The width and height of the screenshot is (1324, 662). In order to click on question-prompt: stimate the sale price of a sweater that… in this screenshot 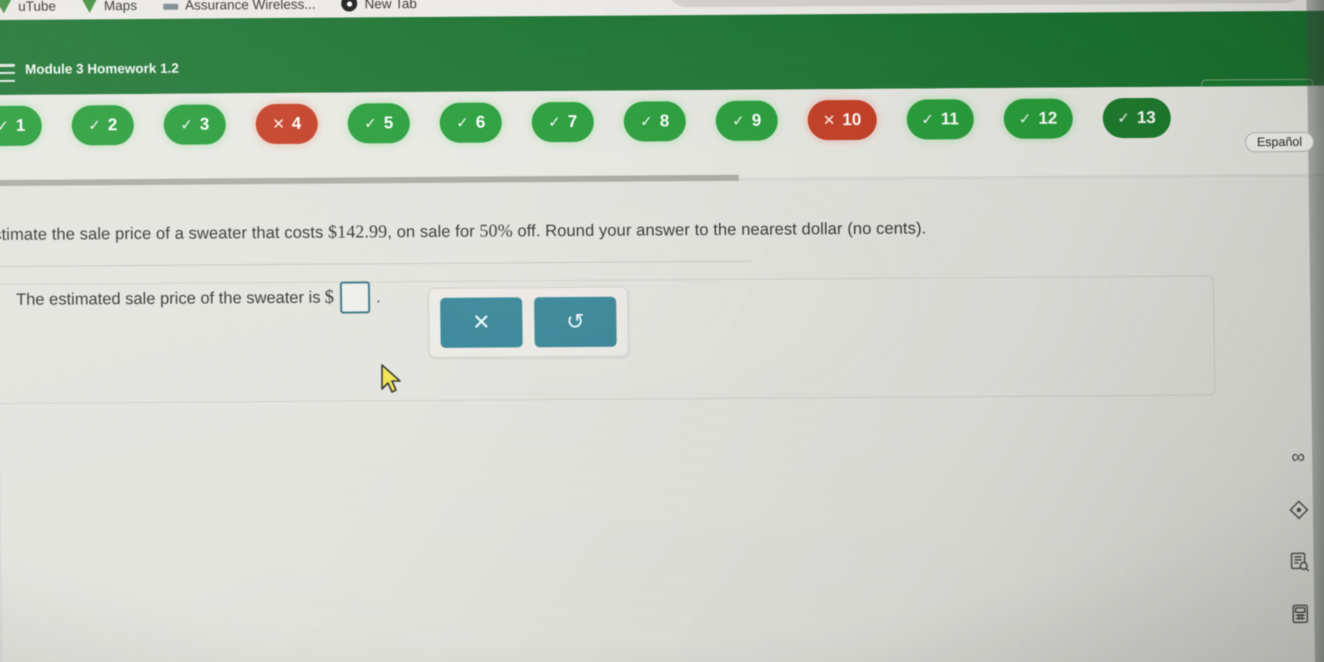, I will do `click(501, 231)`.